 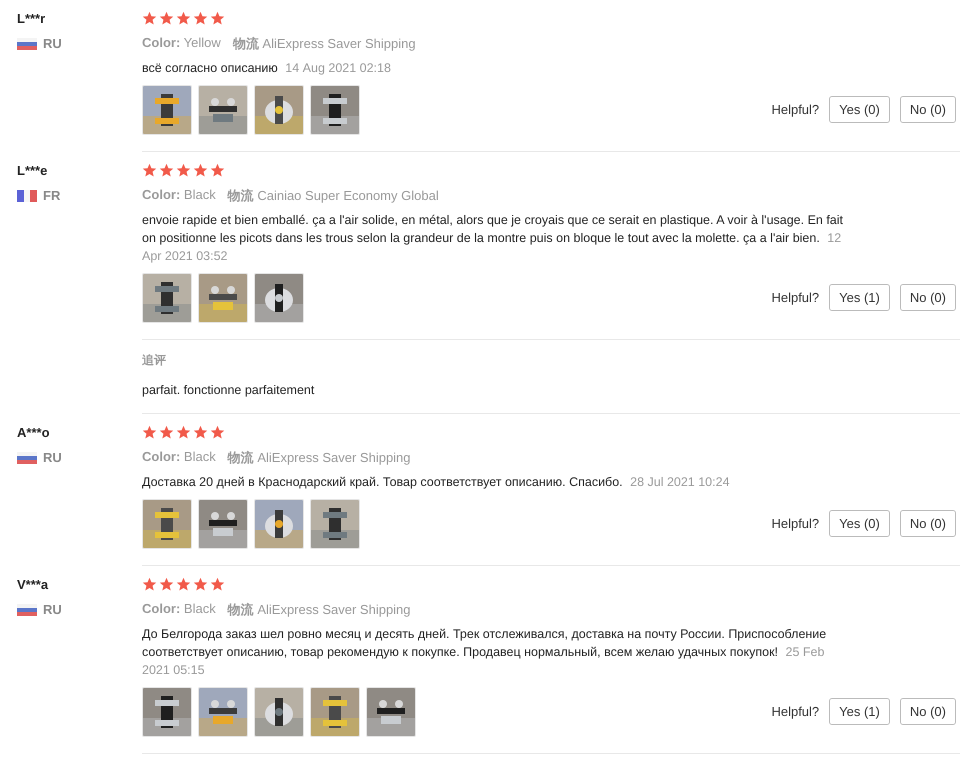 What do you see at coordinates (51, 195) in the screenshot?
I see `country-code: FR` at bounding box center [51, 195].